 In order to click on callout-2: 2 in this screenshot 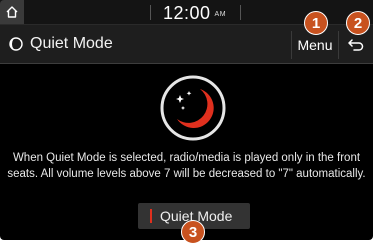, I will do `click(358, 23)`.